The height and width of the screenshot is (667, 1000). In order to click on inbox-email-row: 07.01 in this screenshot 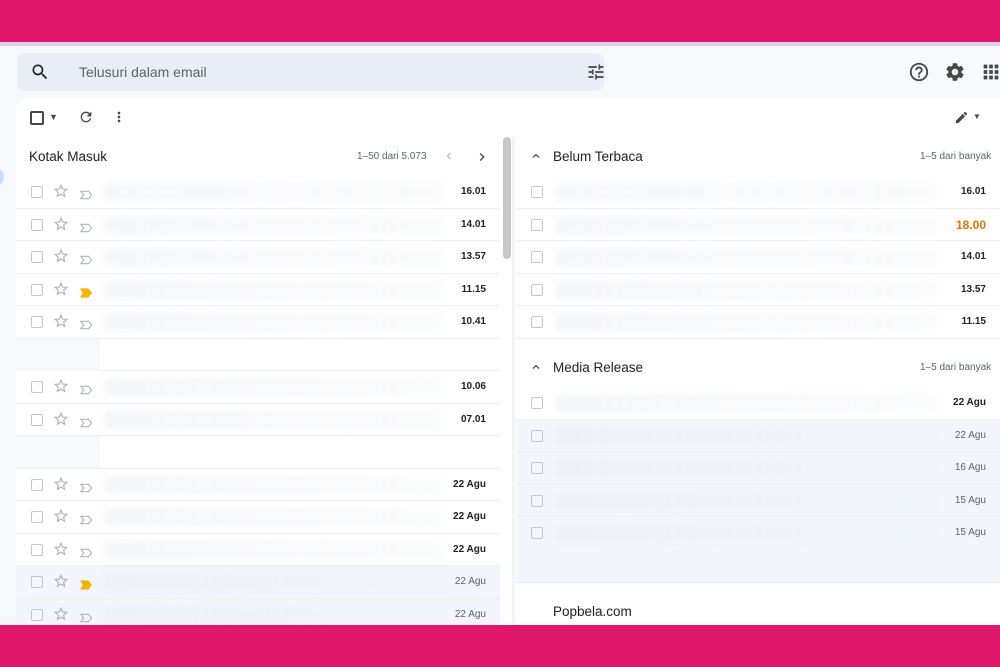, I will do `click(258, 419)`.